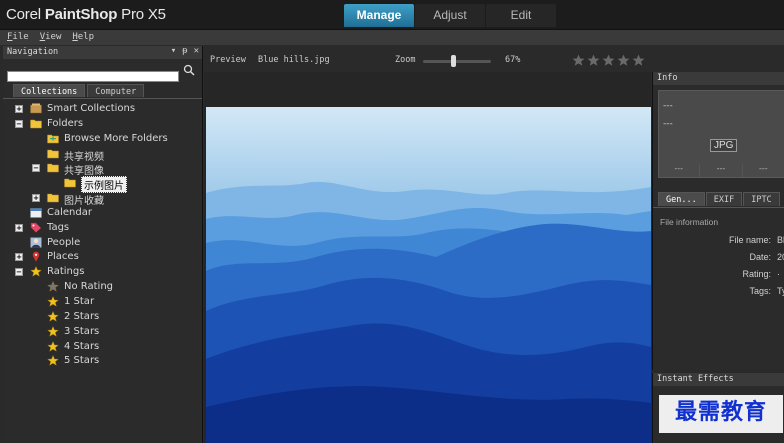 This screenshot has width=784, height=443. What do you see at coordinates (102, 139) in the screenshot?
I see `tree-item: Browse More Folders` at bounding box center [102, 139].